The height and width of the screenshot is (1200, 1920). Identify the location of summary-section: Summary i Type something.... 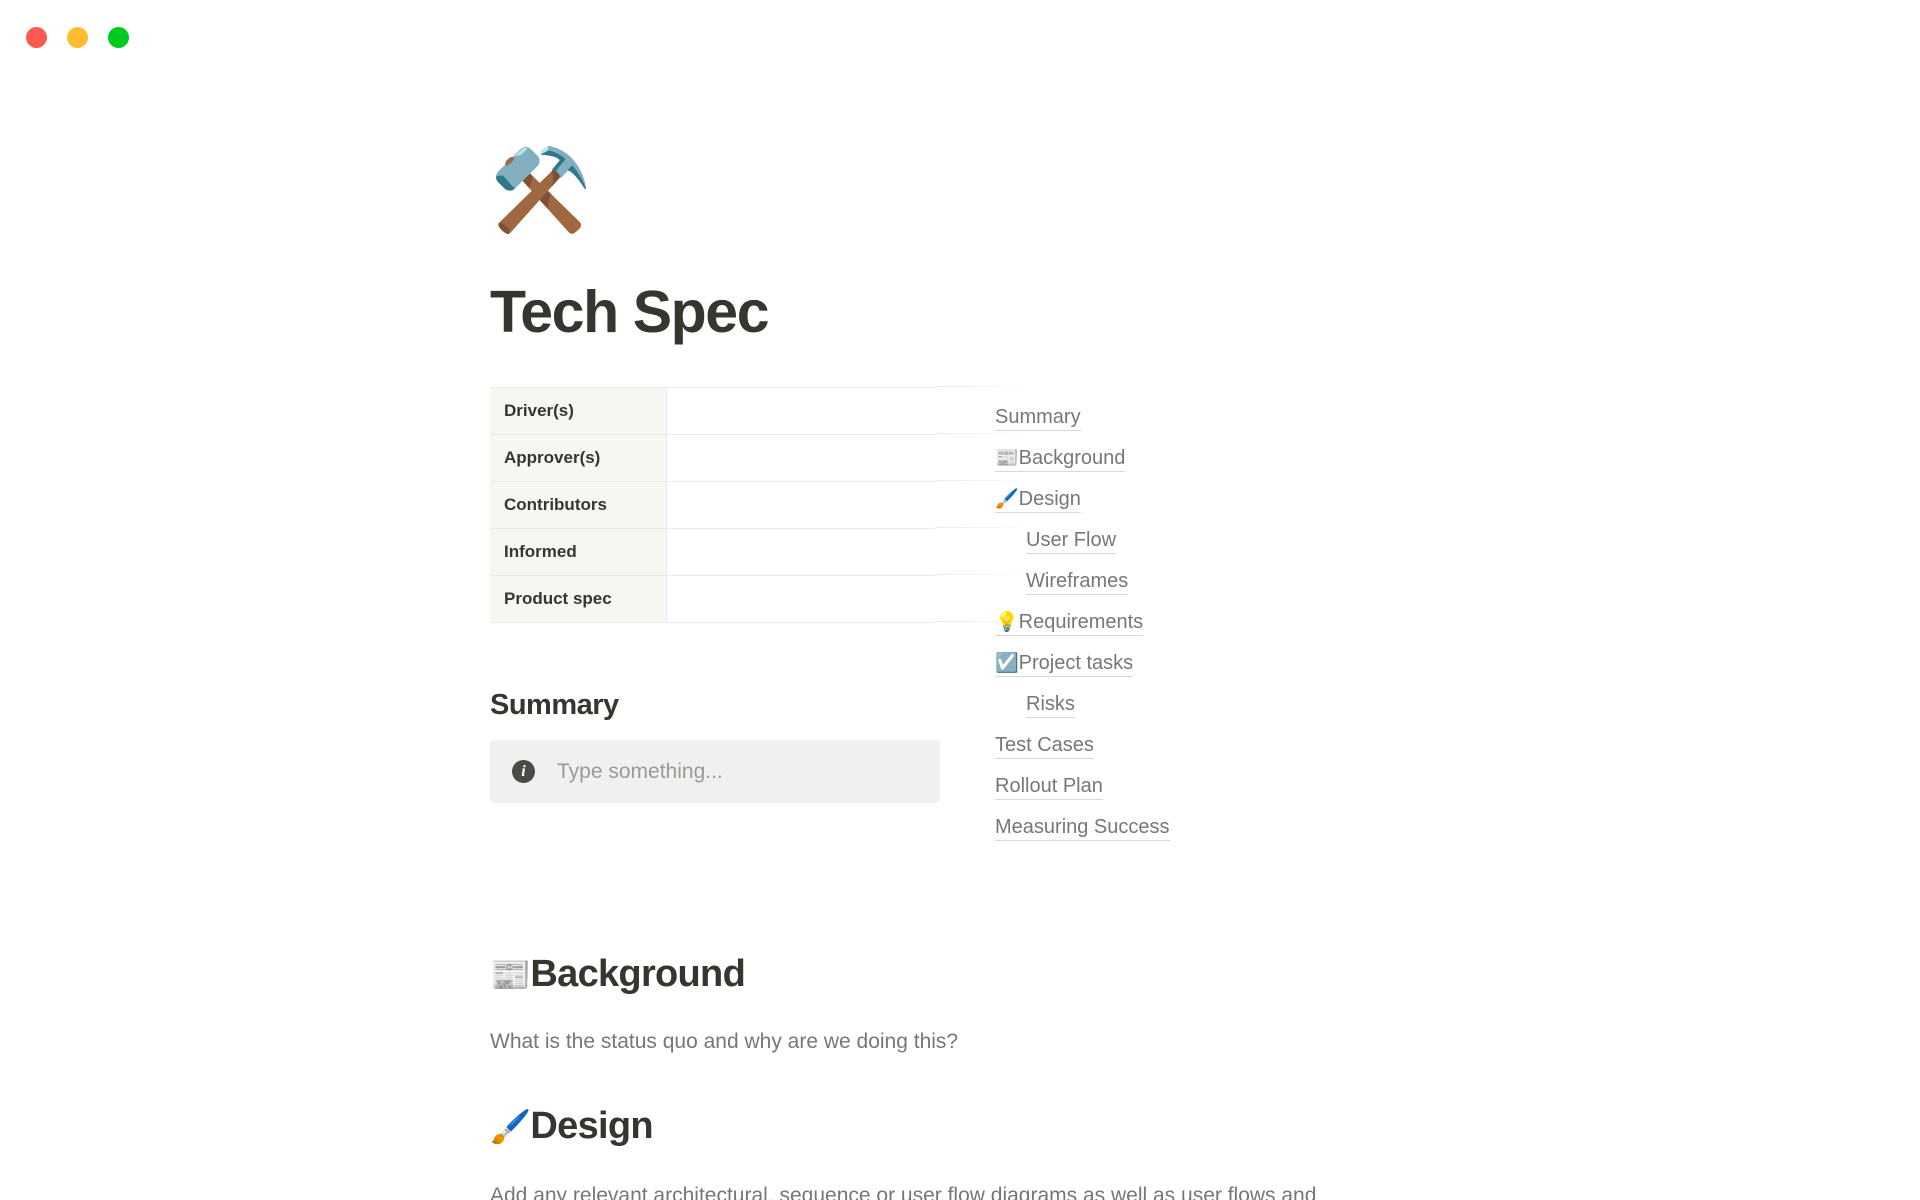
(715, 745).